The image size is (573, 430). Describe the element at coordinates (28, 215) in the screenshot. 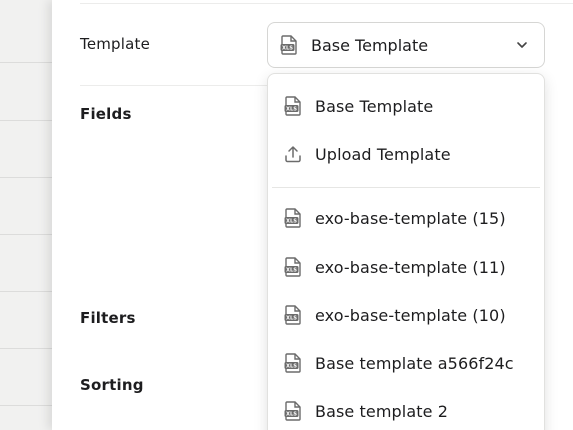

I see `background-list` at that location.